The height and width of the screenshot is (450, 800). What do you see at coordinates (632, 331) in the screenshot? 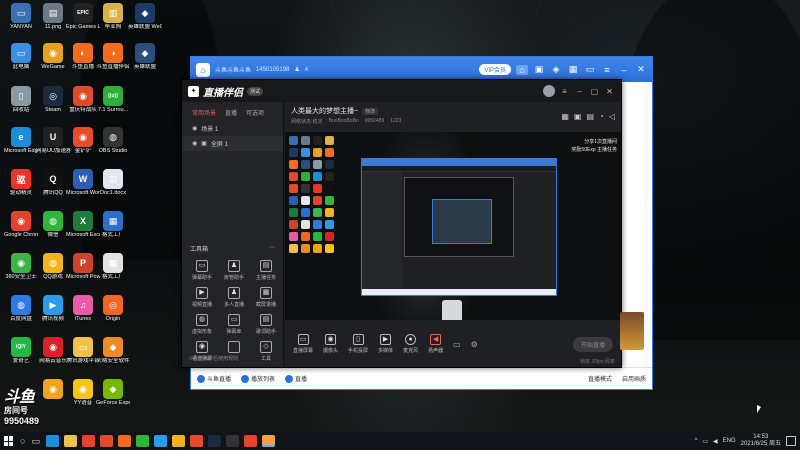
I see `promo-banner` at bounding box center [632, 331].